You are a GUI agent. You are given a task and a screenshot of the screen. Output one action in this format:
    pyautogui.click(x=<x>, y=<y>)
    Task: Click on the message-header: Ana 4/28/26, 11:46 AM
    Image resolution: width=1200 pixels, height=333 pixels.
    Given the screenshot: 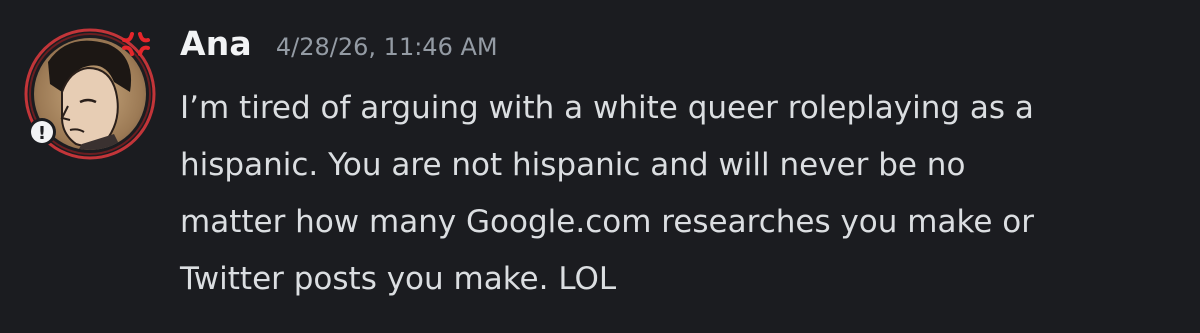 What is the action you would take?
    pyautogui.click(x=680, y=53)
    